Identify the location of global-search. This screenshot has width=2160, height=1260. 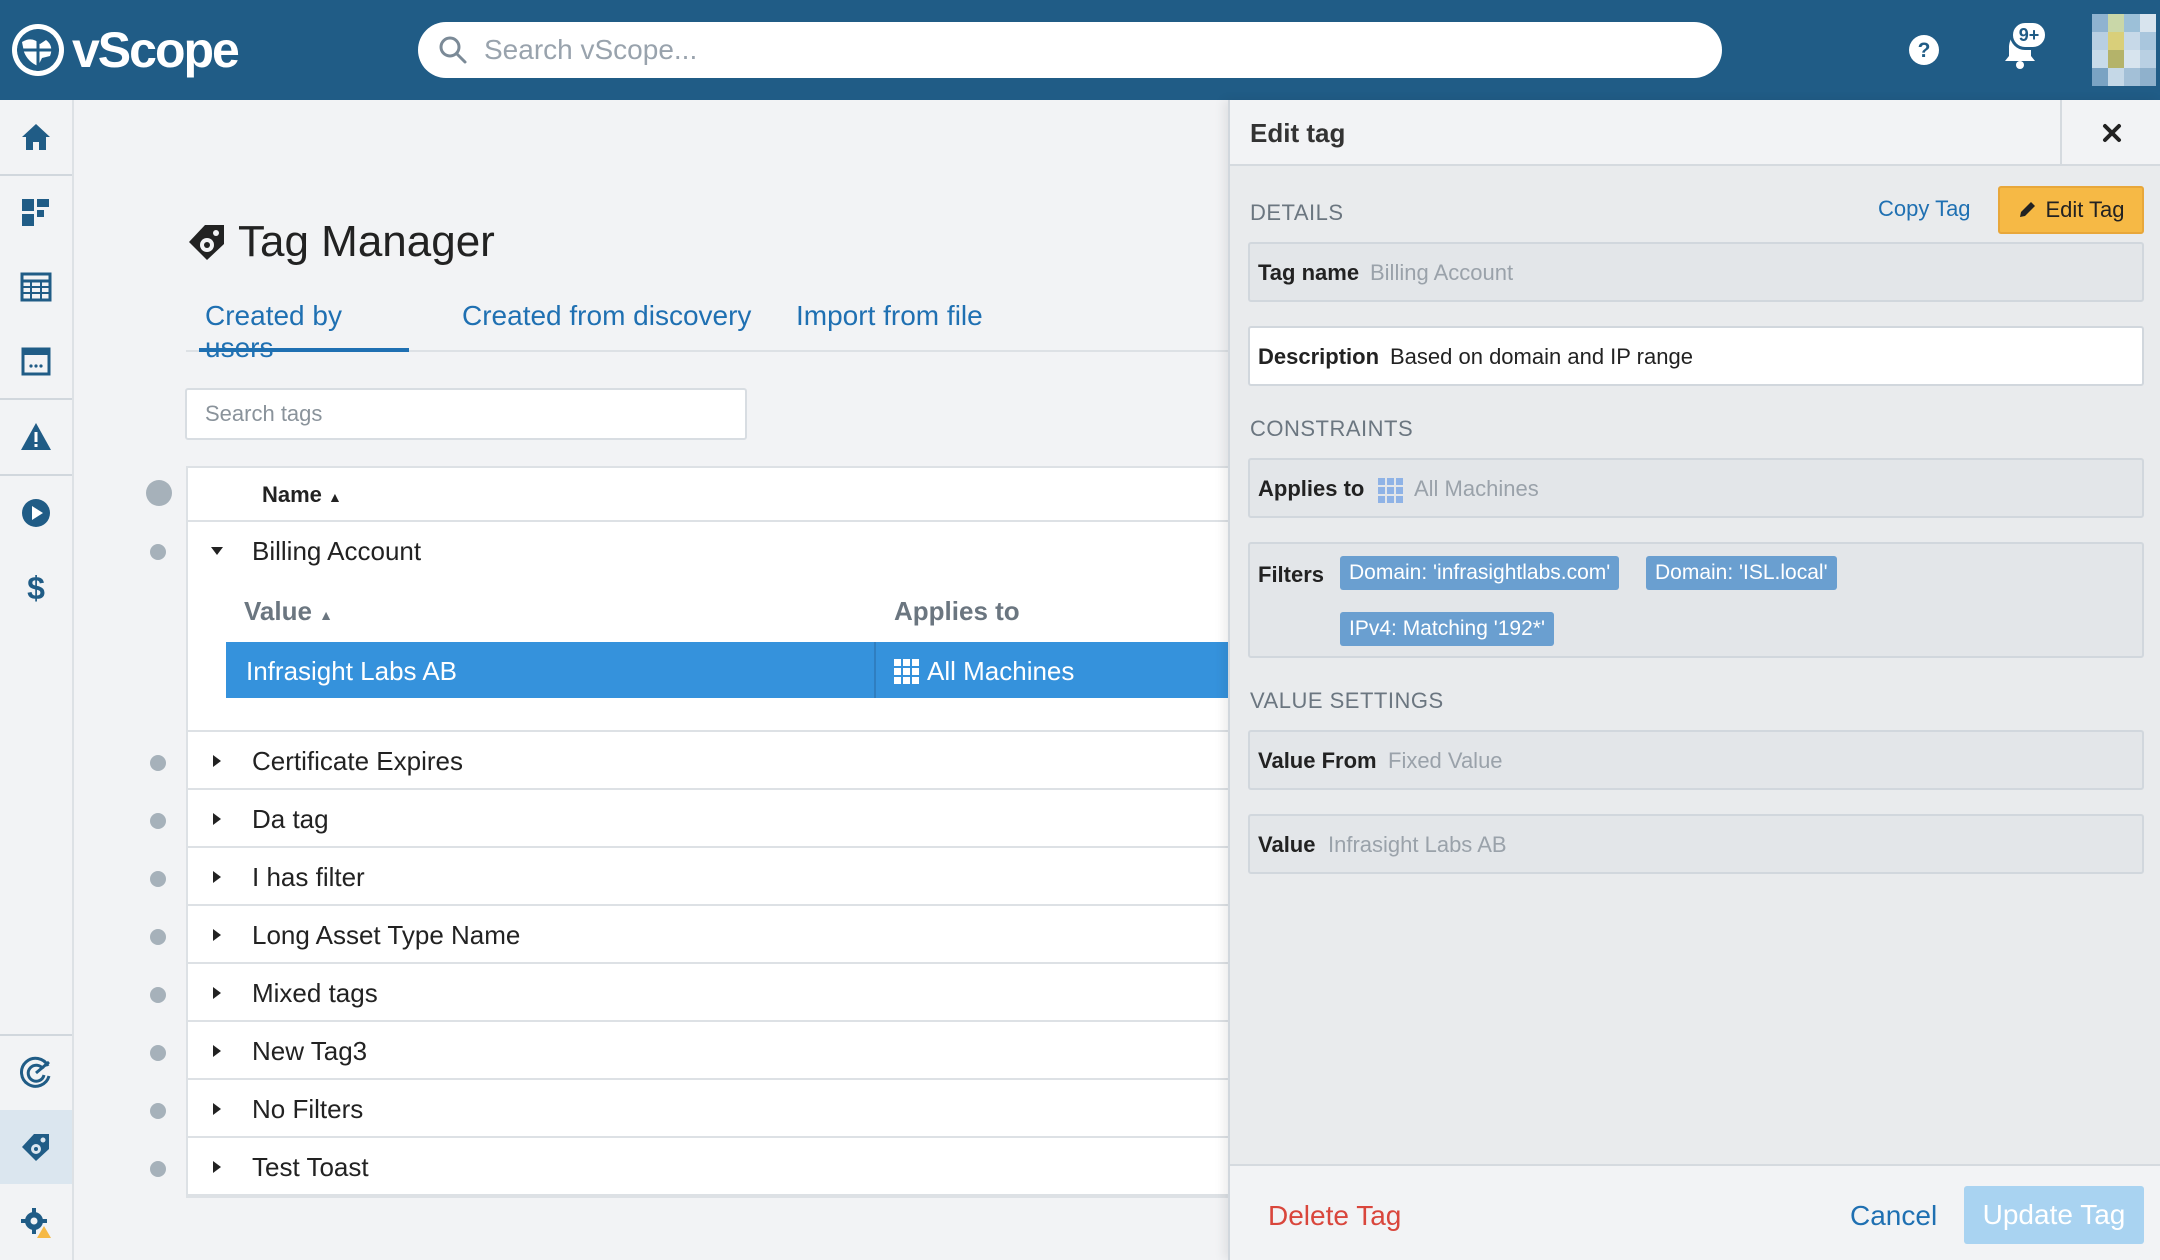
(1070, 50).